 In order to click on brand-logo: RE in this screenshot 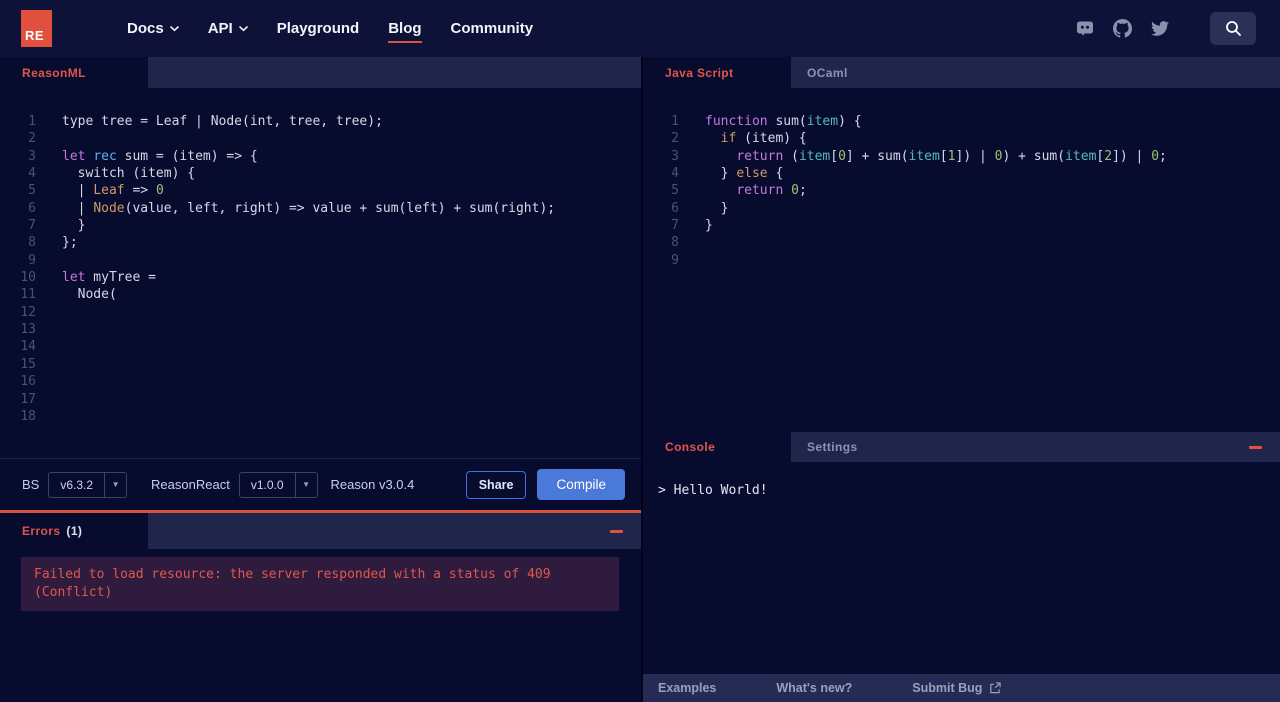, I will do `click(36, 28)`.